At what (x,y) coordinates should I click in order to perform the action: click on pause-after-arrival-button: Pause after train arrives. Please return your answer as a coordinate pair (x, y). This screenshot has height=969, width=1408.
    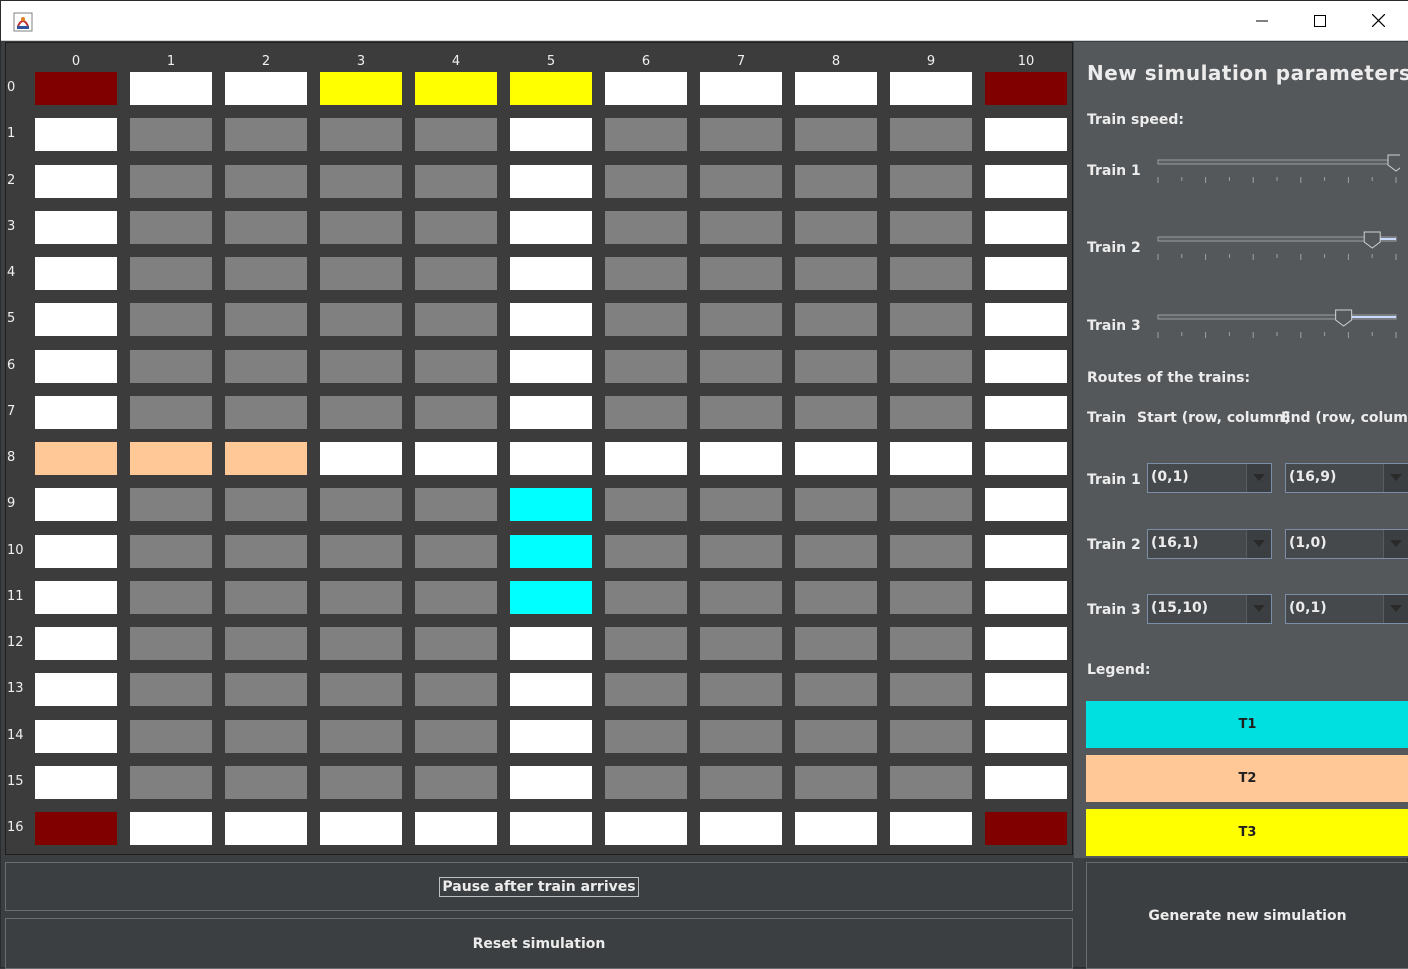
    Looking at the image, I should click on (539, 886).